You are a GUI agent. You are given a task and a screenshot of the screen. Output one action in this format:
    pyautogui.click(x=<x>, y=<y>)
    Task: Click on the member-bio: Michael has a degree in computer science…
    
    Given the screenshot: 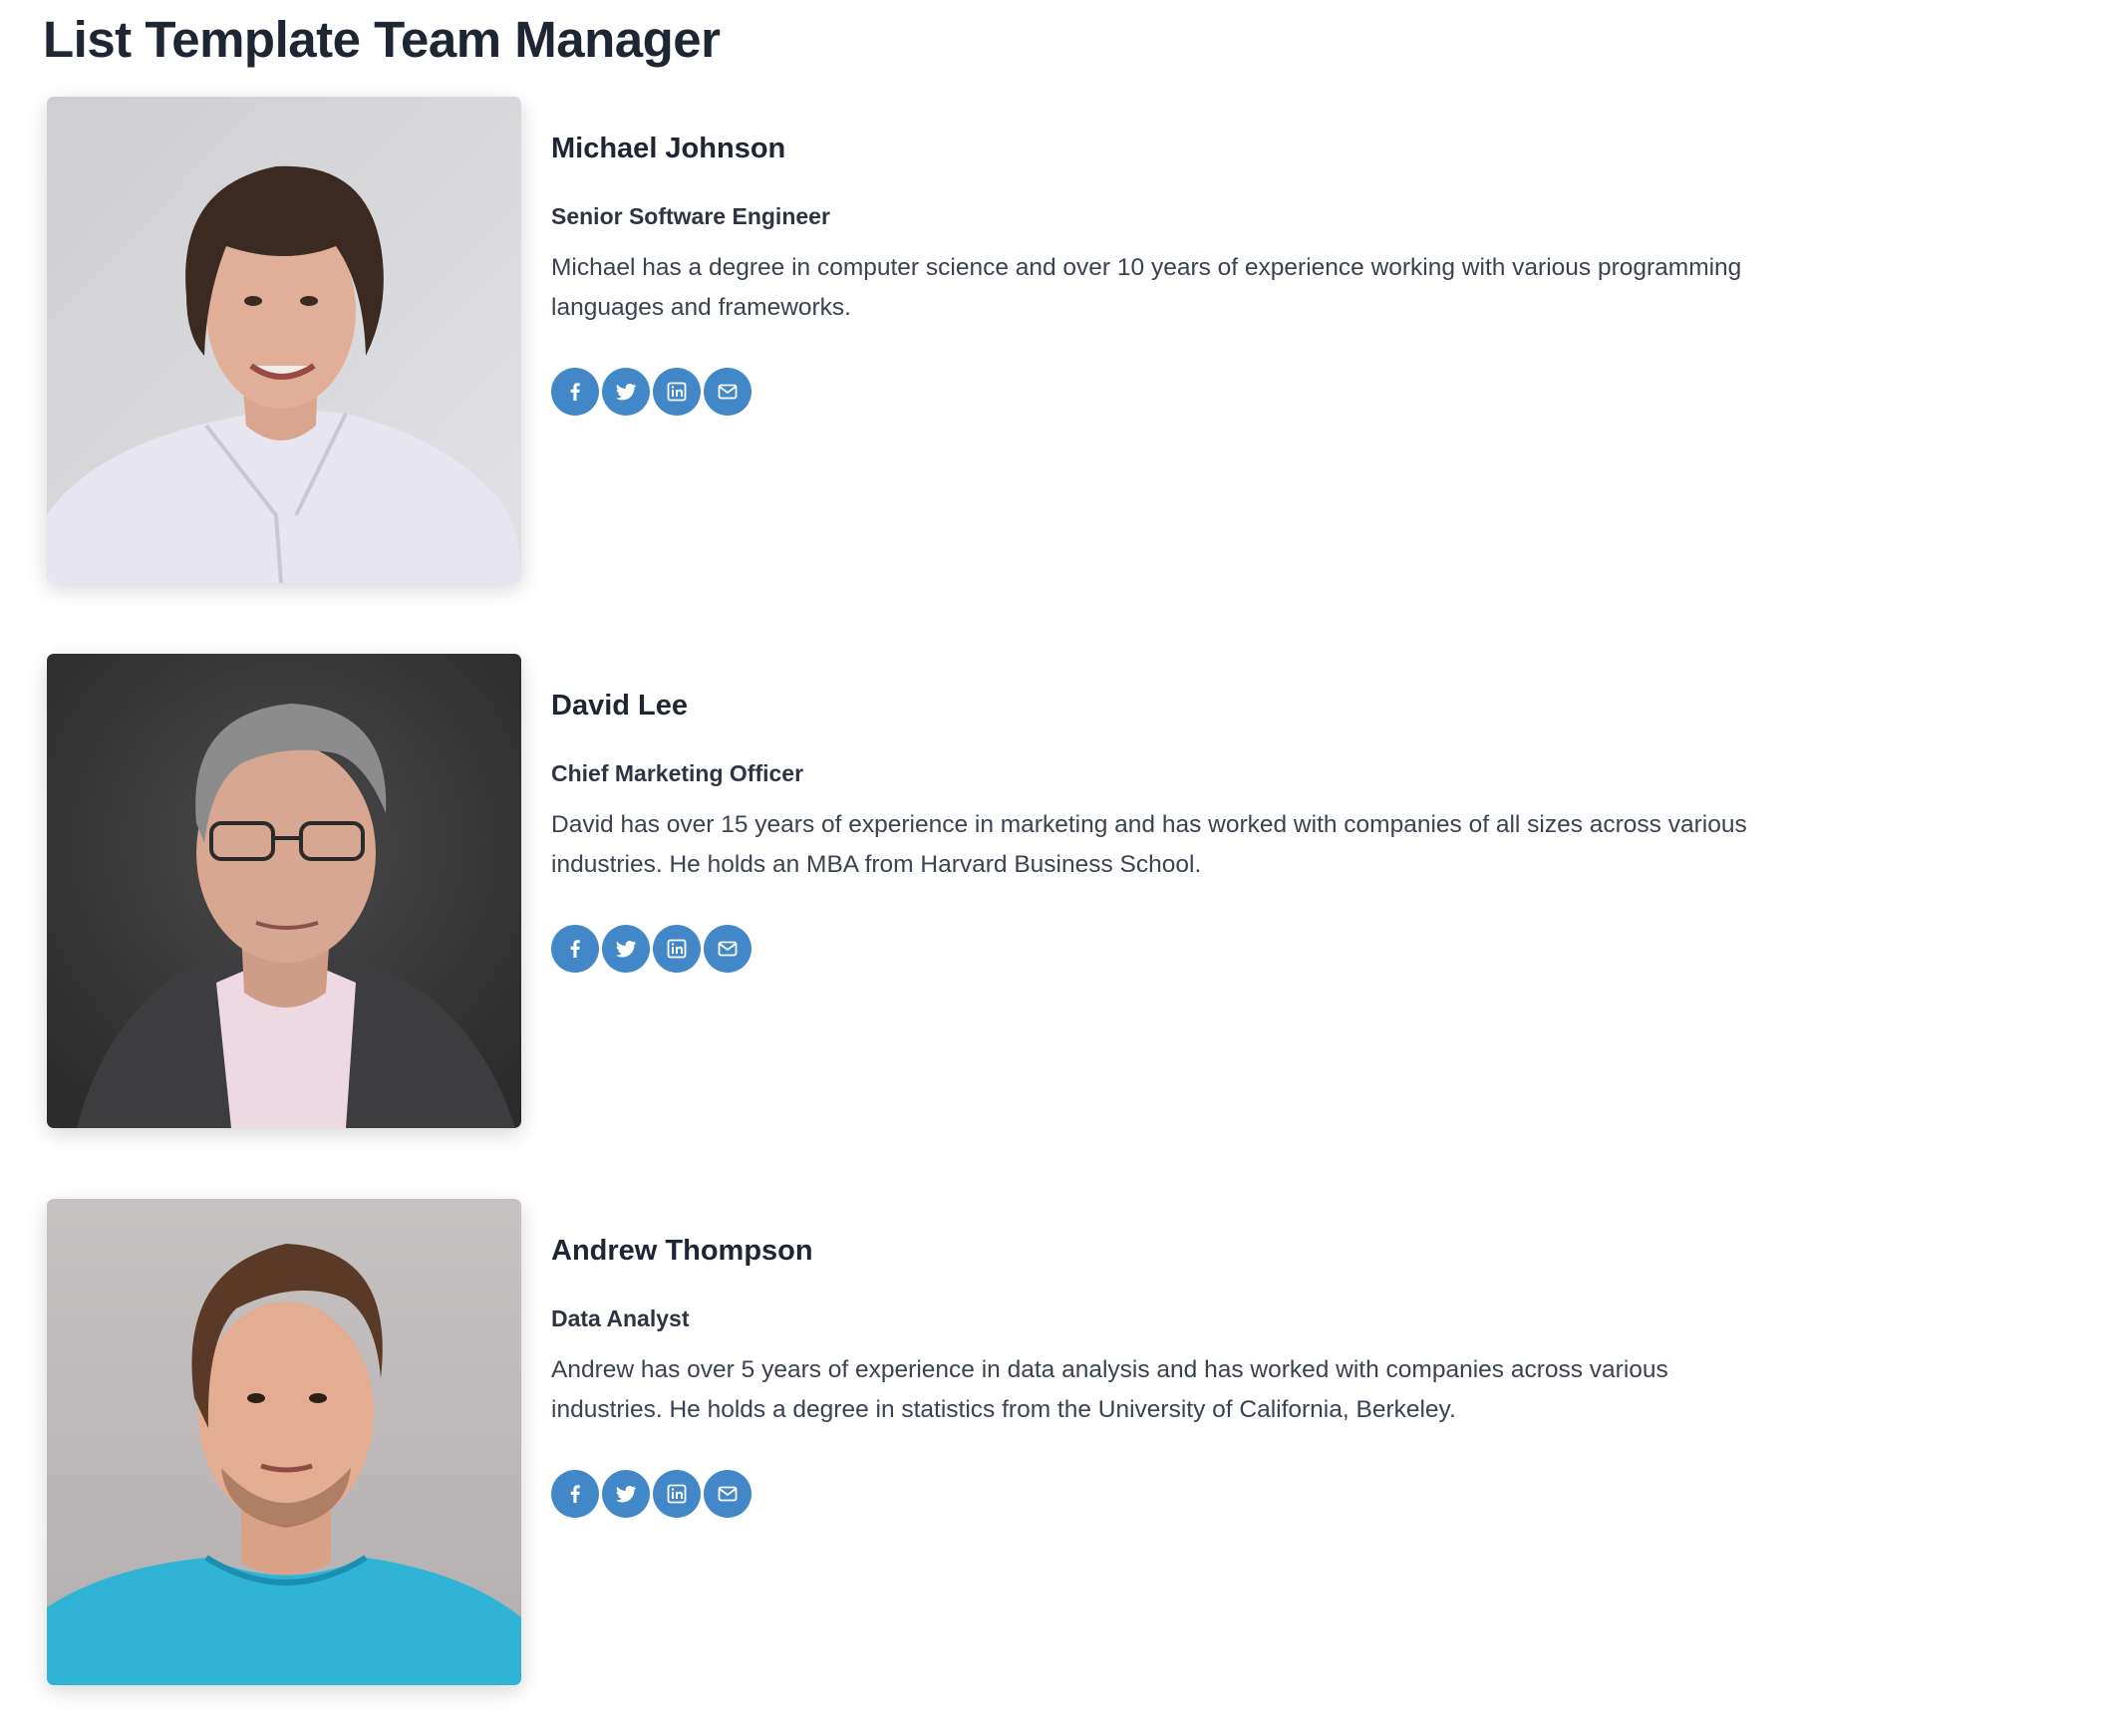 What is the action you would take?
    pyautogui.click(x=1146, y=287)
    